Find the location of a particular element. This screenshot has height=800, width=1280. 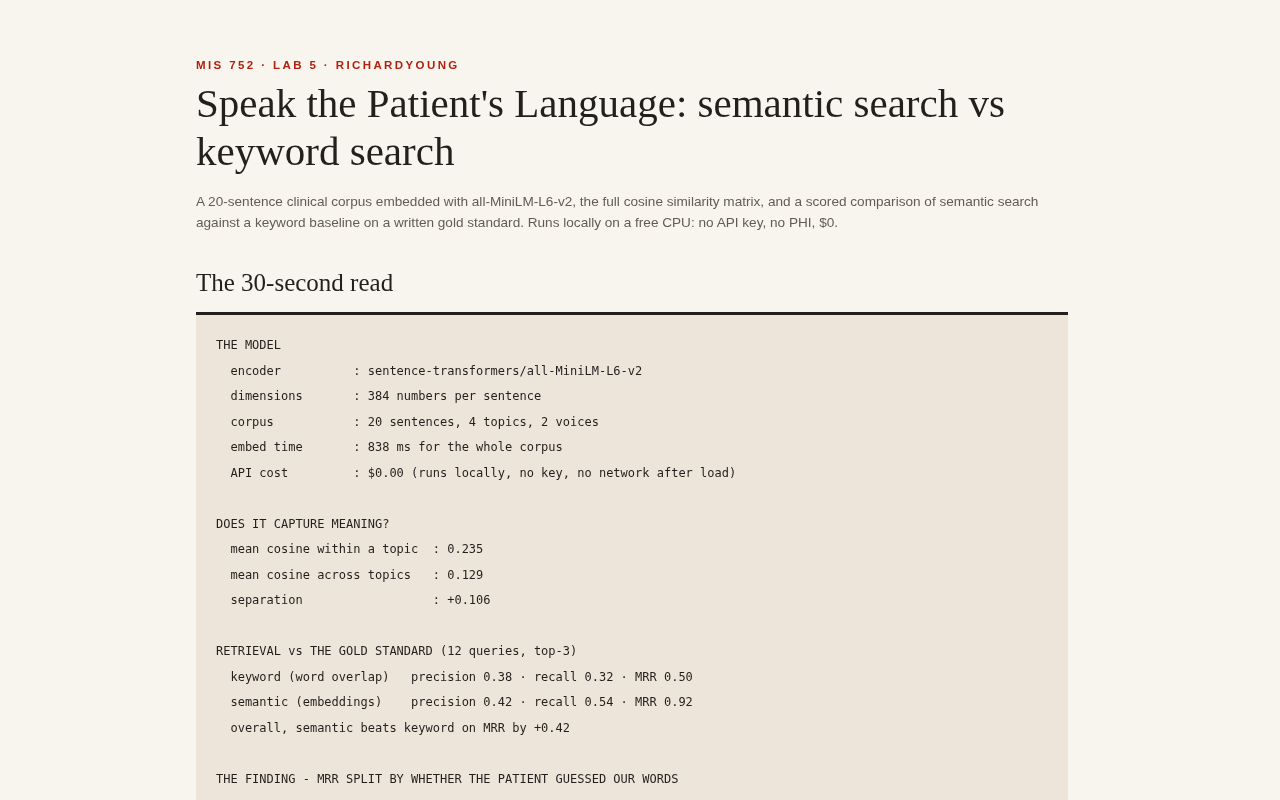

readout-line: API cost : $0.00 (runs locally, no key, no network after load) is located at coordinates (483, 473).